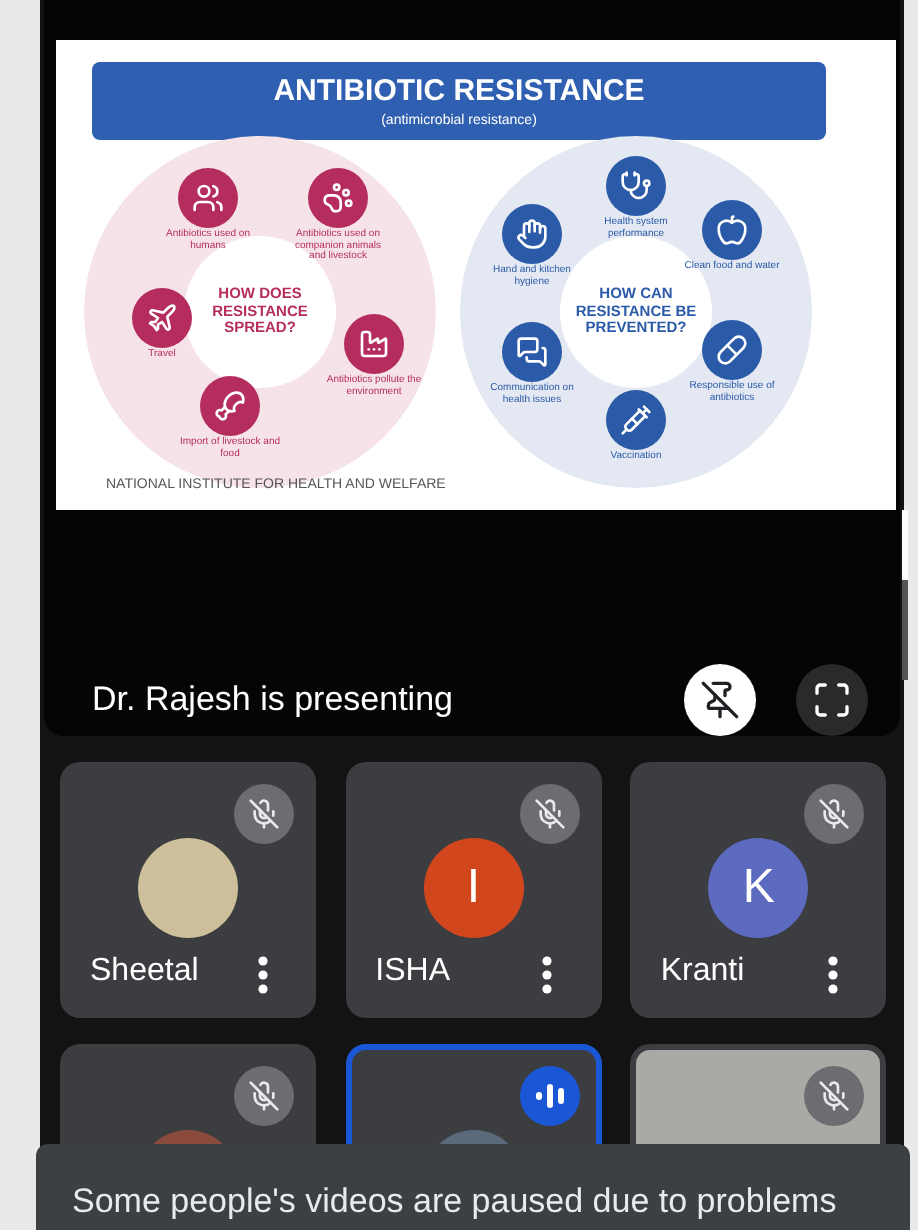  What do you see at coordinates (272, 700) in the screenshot?
I see `presenter-caption: Dr. Rajesh is presenting` at bounding box center [272, 700].